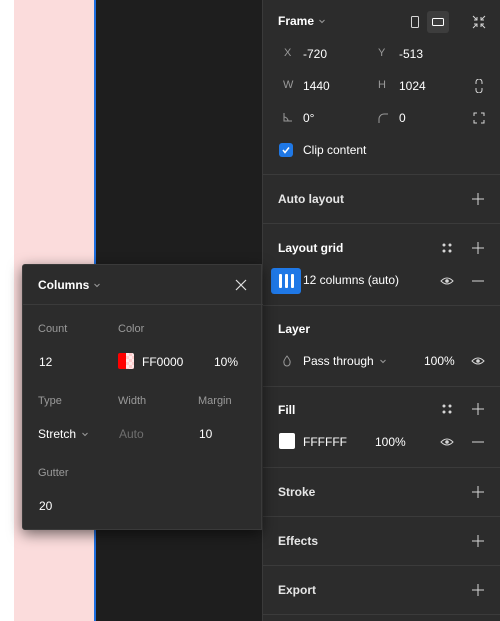 The width and height of the screenshot is (500, 621). I want to click on h-input: 1024, so click(412, 86).